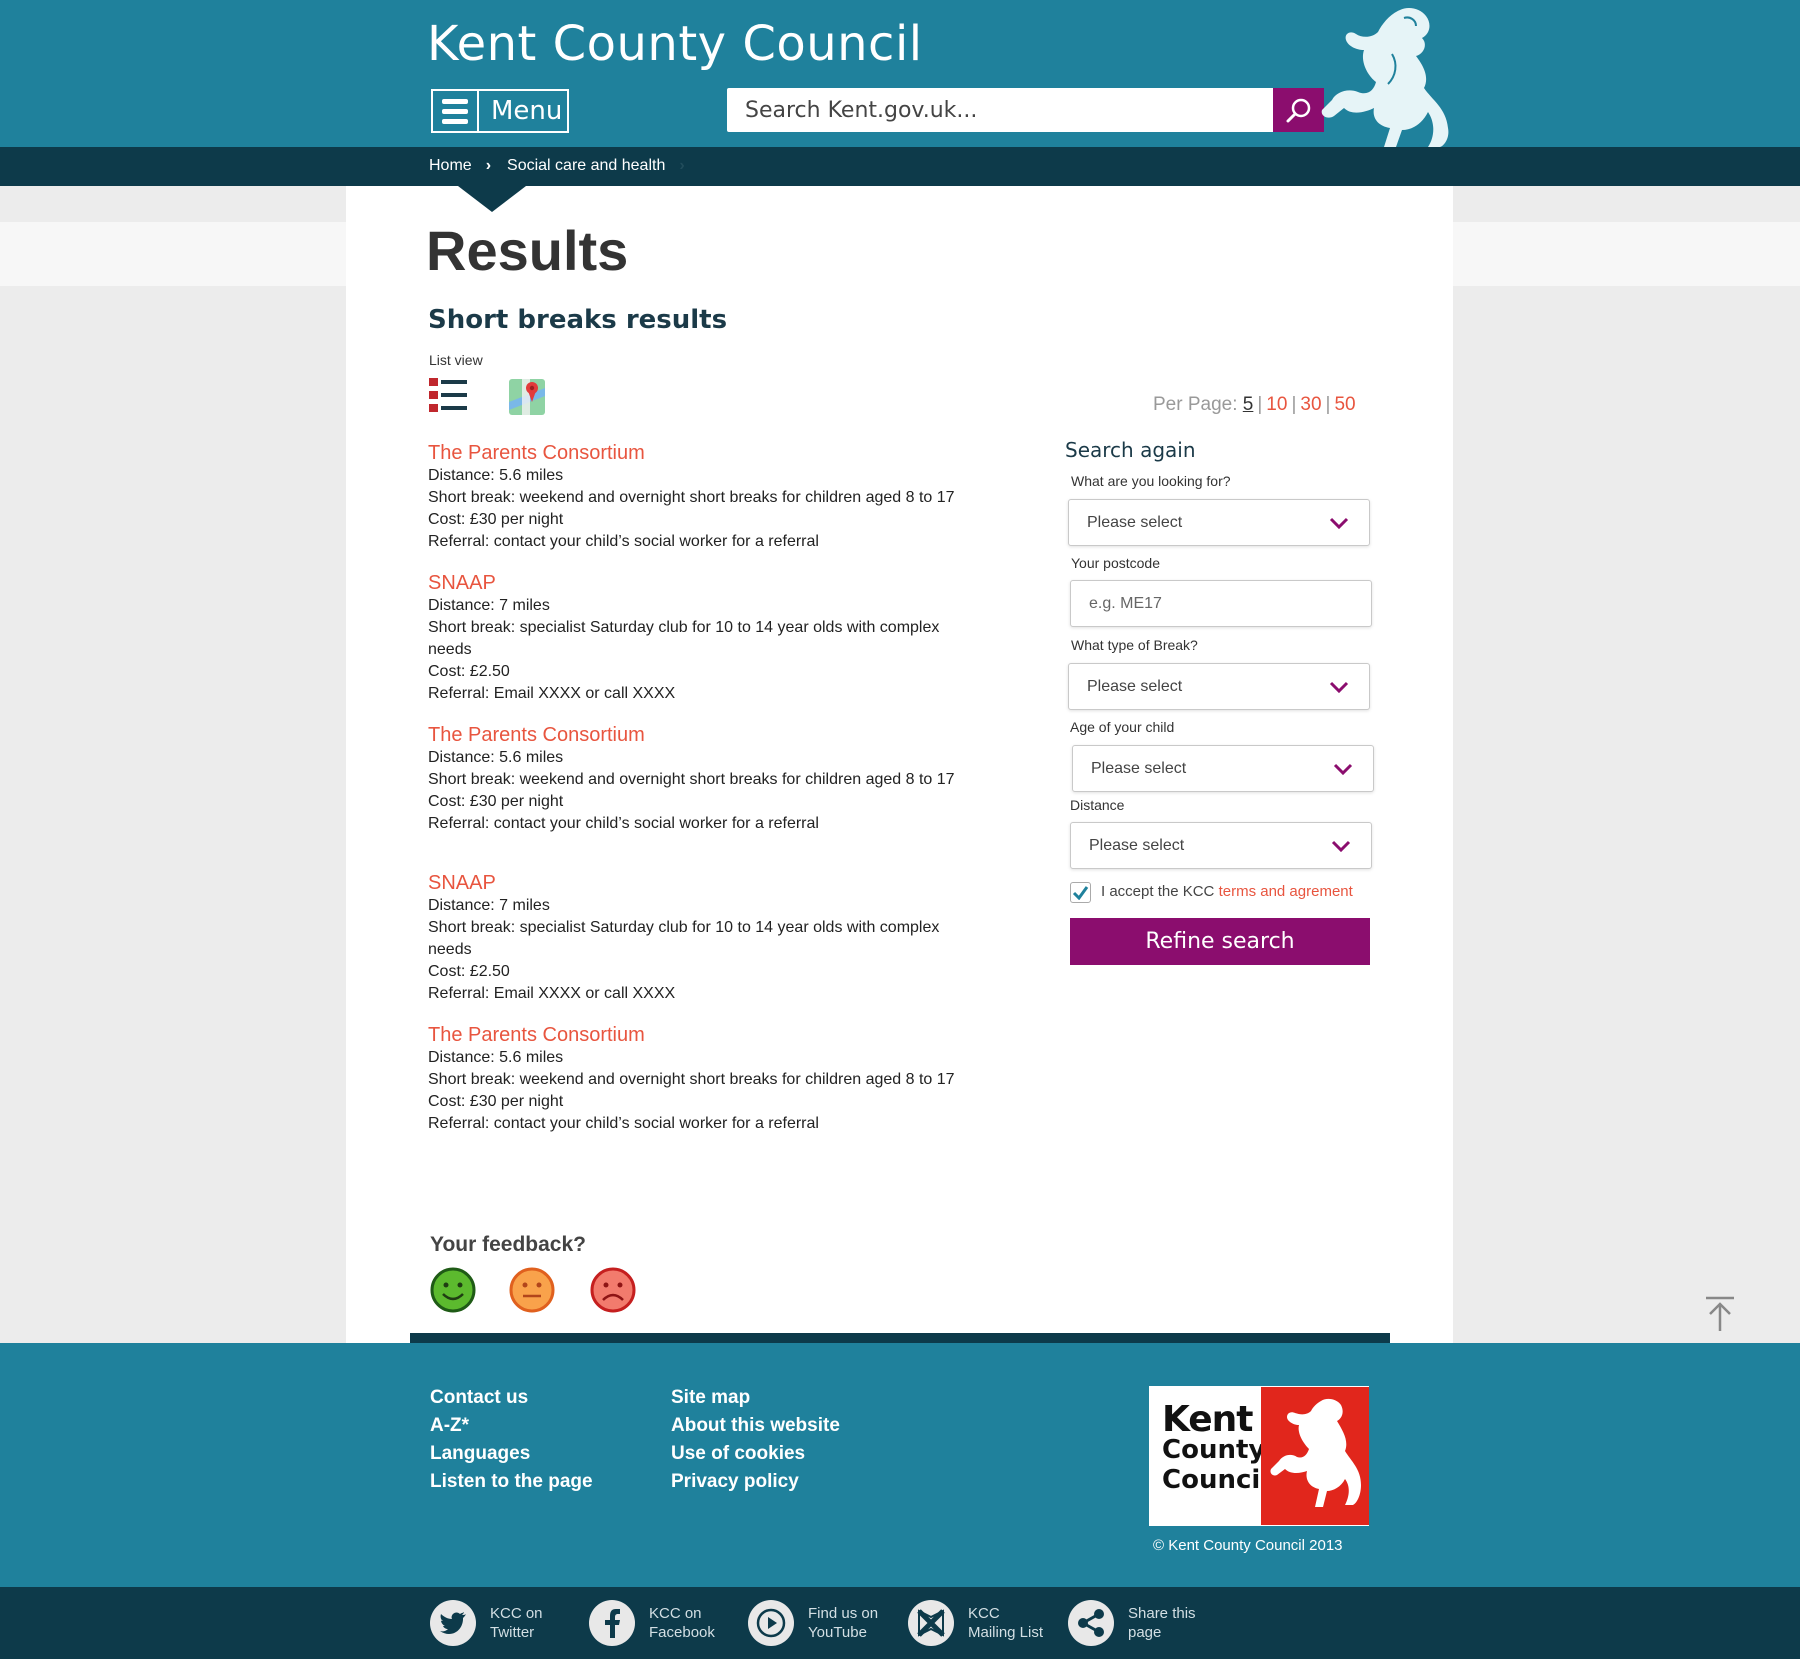 This screenshot has height=1659, width=1800. I want to click on result-cost: Cost: £30 per night, so click(496, 801).